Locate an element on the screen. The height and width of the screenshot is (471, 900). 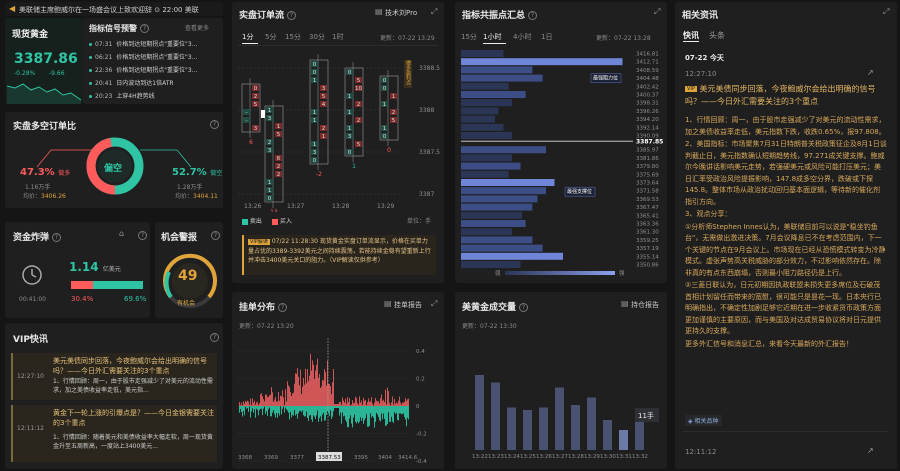
related-button: ◈ 相关品种 is located at coordinates (703, 420).